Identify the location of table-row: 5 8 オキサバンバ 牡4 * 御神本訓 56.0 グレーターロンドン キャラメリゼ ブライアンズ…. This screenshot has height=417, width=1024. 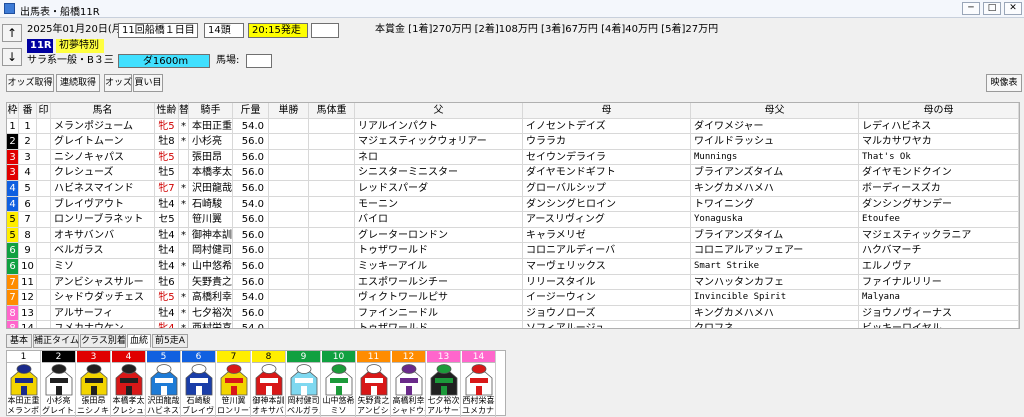
(513, 235).